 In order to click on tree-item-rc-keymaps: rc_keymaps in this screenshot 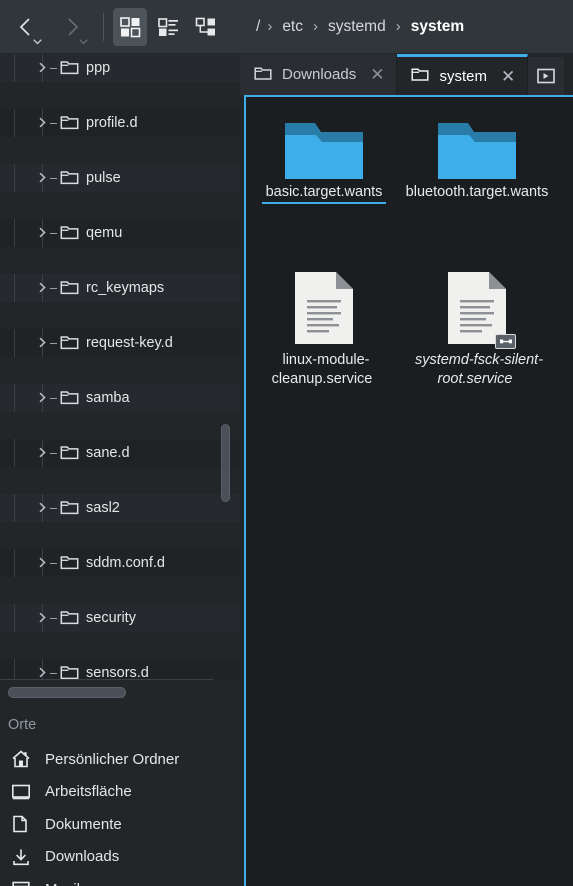, I will do `click(120, 288)`.